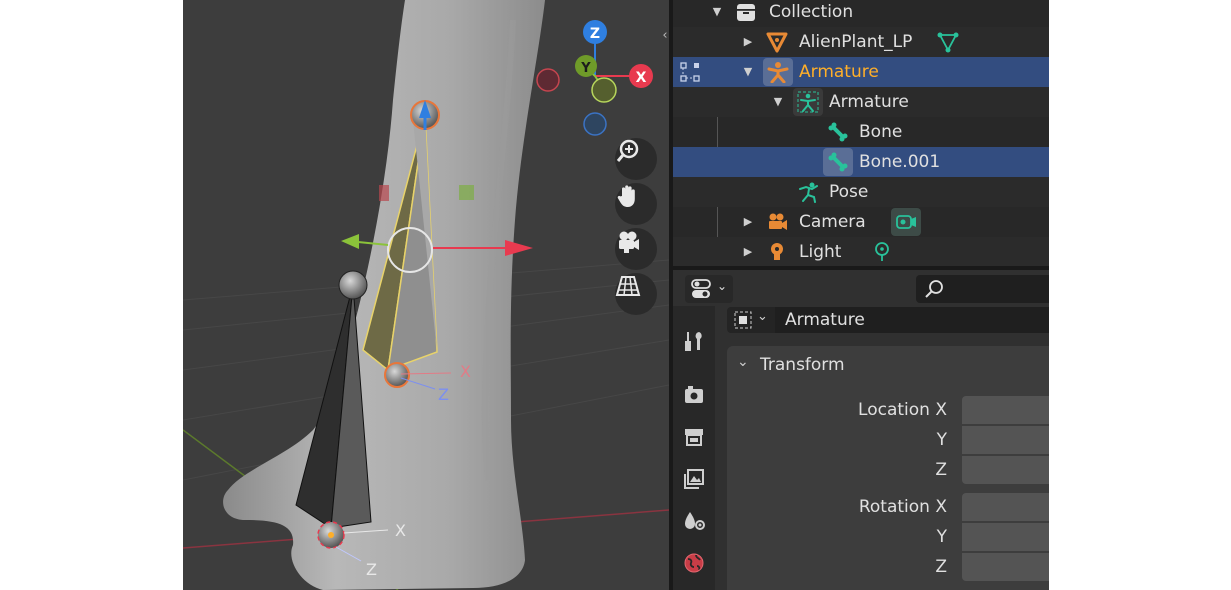  I want to click on render-camera-back-icon, so click(694, 394).